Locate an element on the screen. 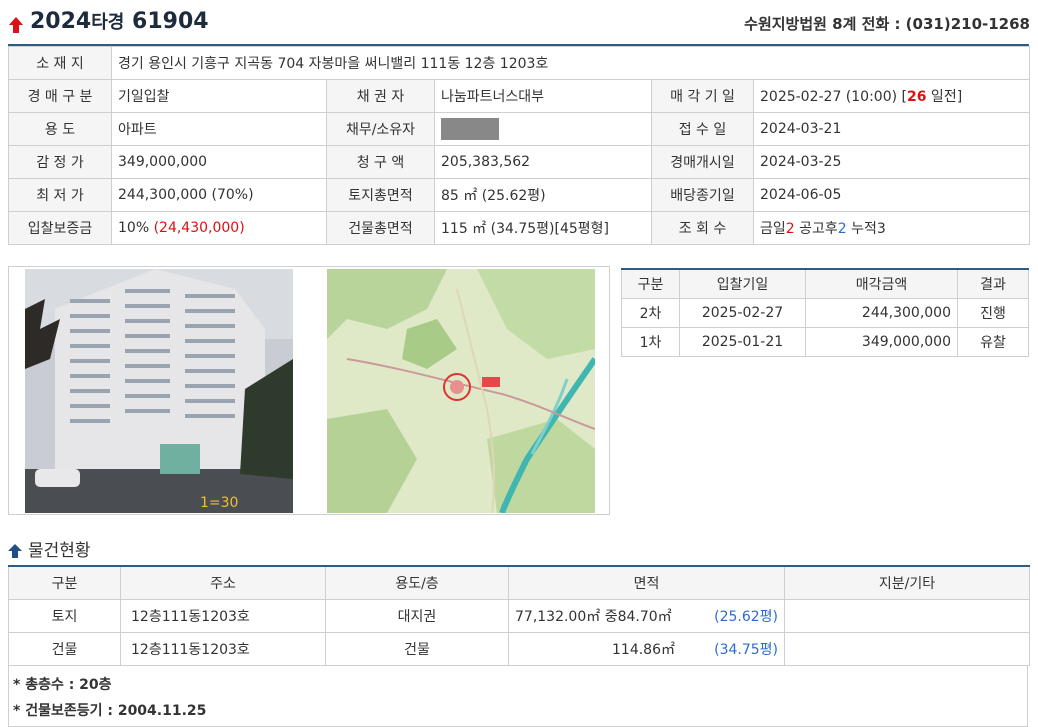  prop-use: 대지권 is located at coordinates (417, 616).